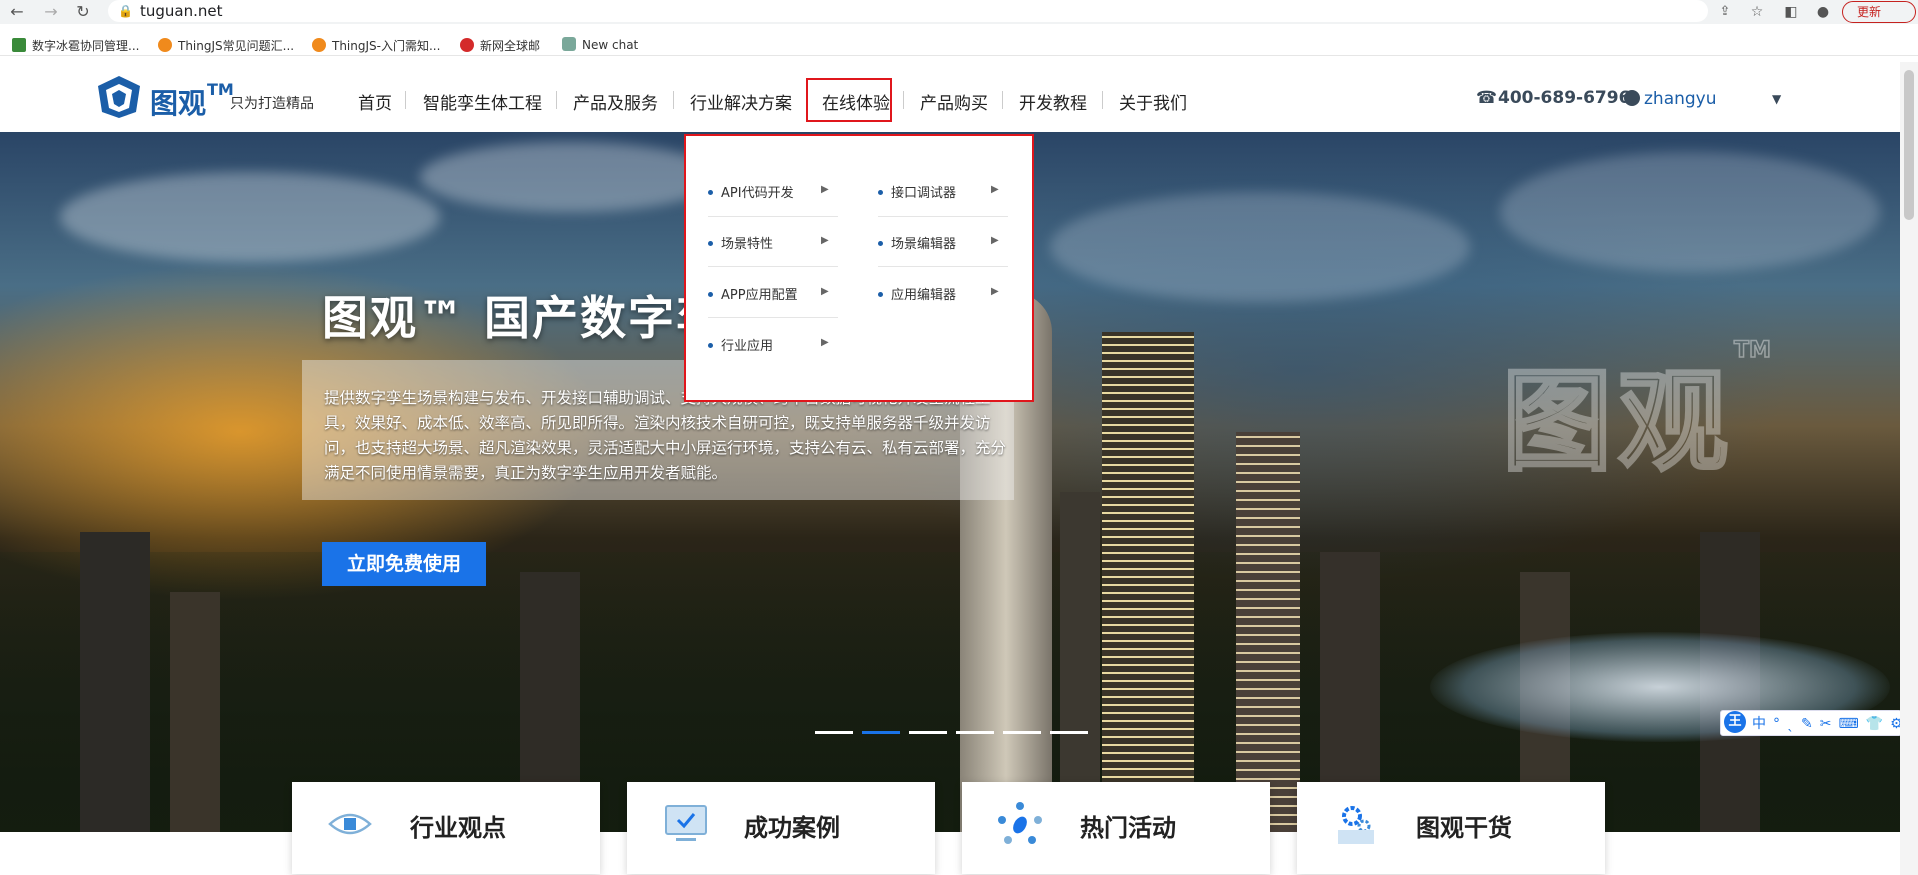  Describe the element at coordinates (792, 828) in the screenshot. I see `card-label: 成功案例` at that location.